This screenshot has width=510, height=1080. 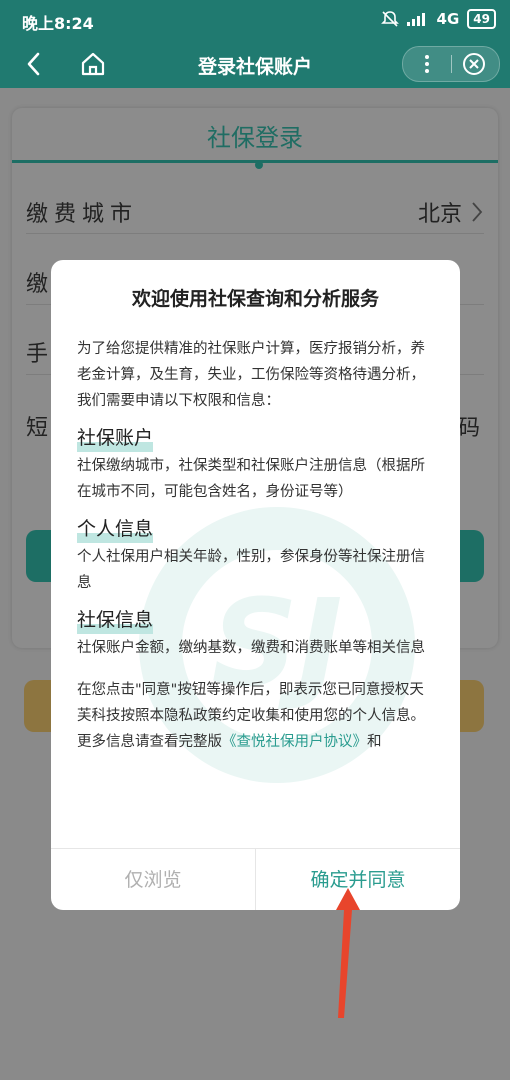 I want to click on divider, so click(x=255, y=233).